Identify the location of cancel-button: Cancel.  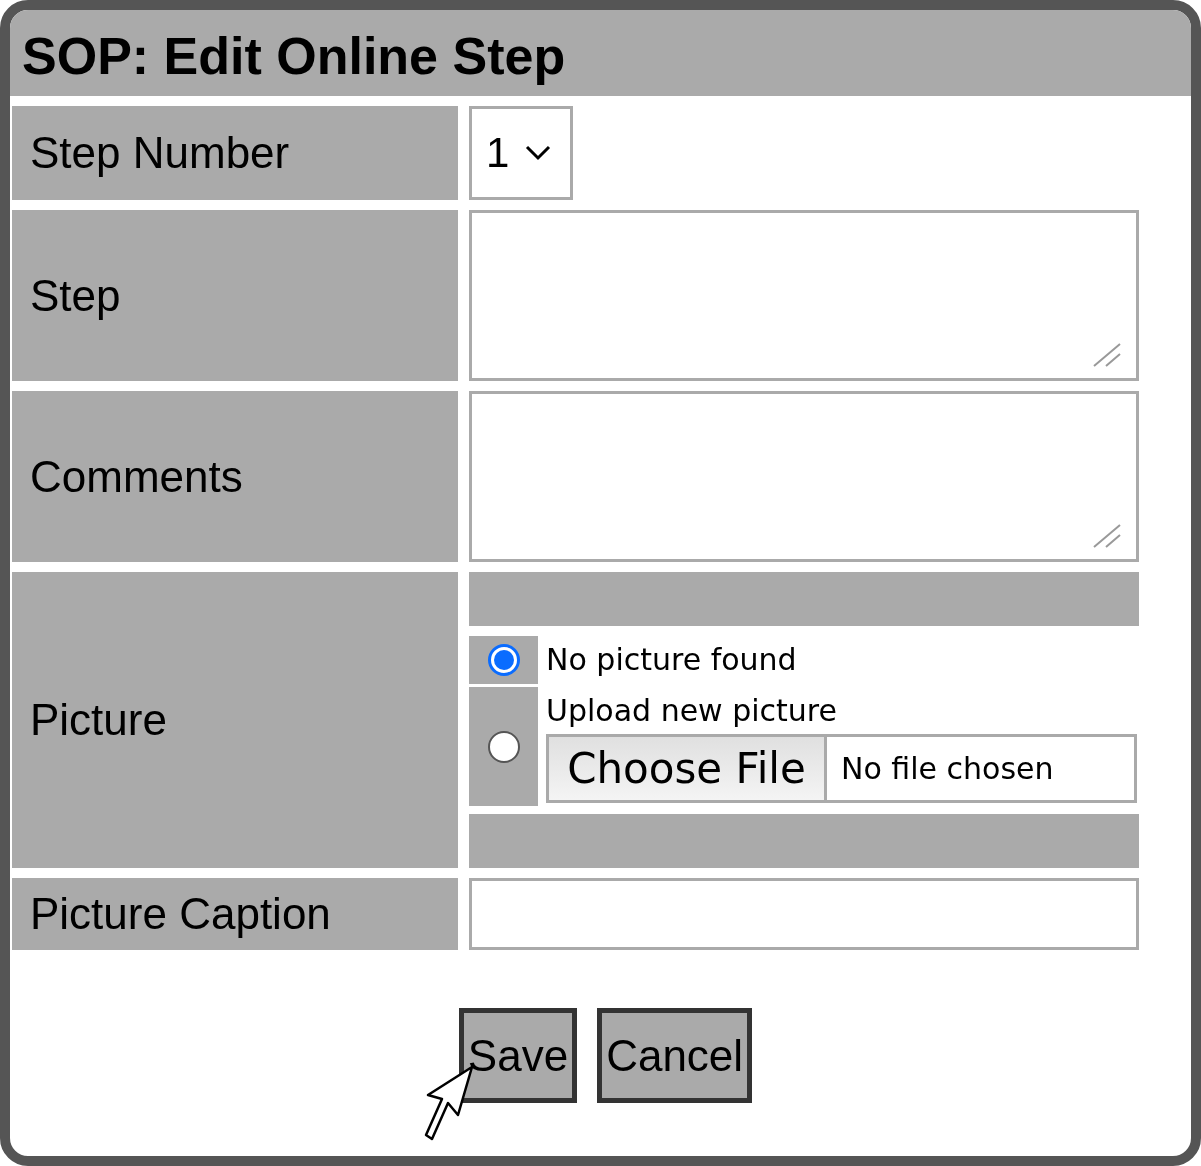
(675, 1055).